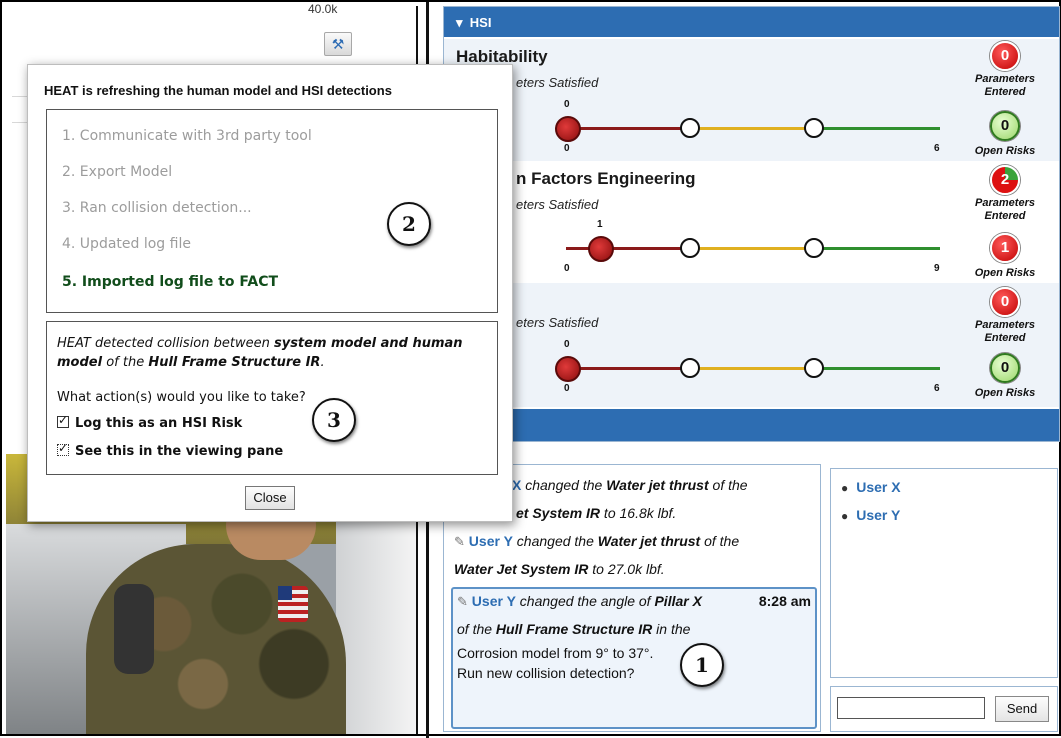  I want to click on feed-item-line: of the Hull Frame Structure IR in the, so click(574, 629).